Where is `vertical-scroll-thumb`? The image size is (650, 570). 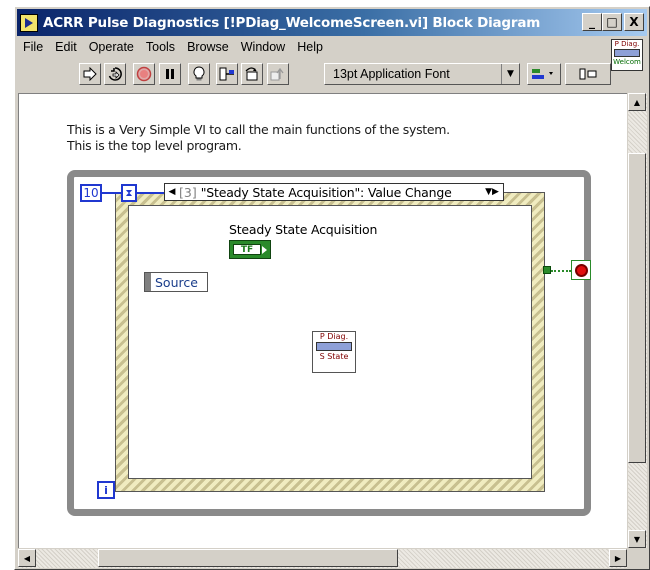
vertical-scroll-thumb is located at coordinates (637, 308).